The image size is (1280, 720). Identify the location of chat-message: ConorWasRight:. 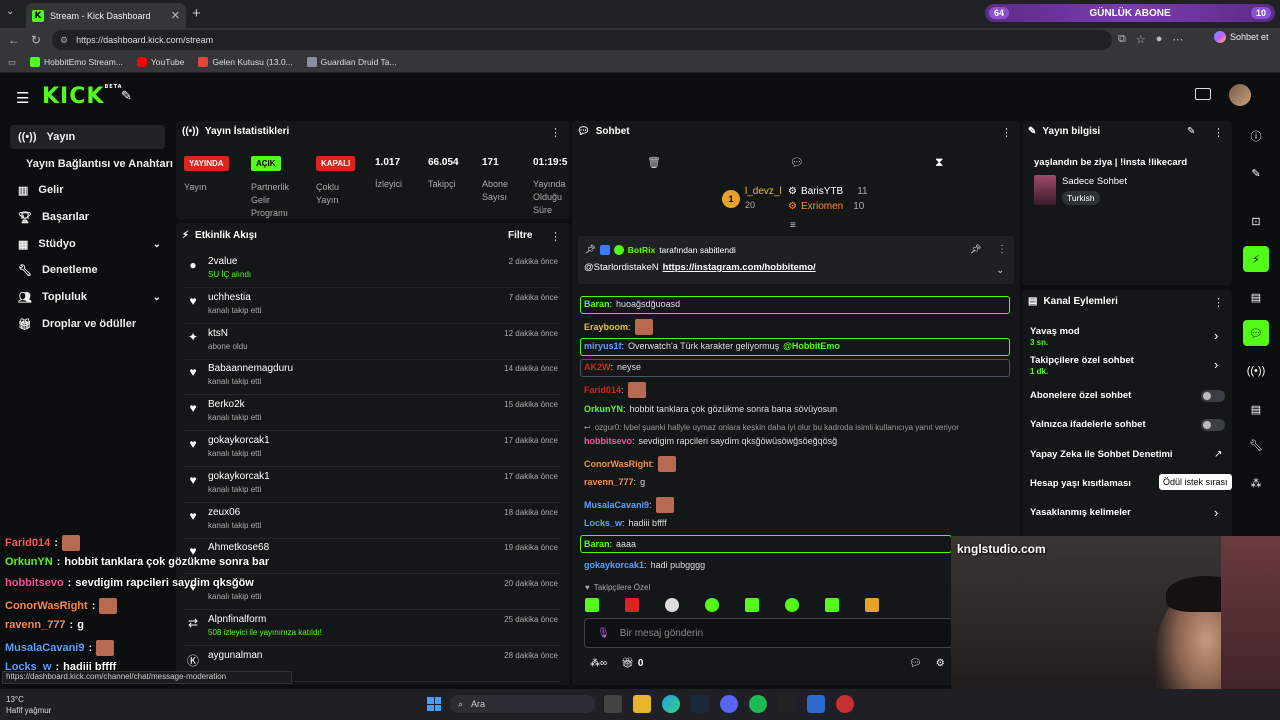
(630, 464).